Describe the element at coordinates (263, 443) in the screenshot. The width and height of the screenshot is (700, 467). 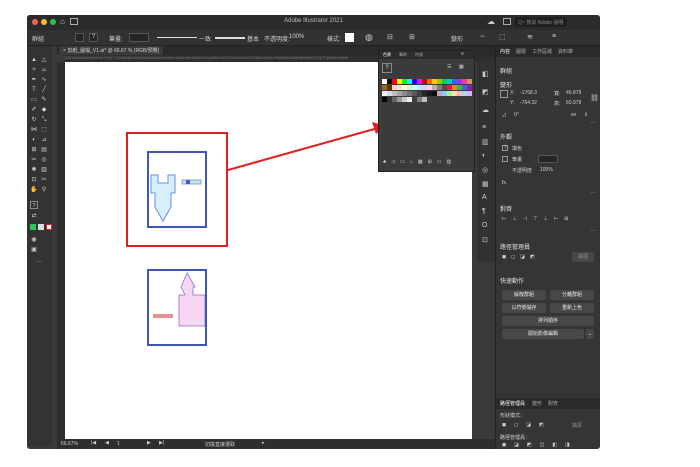
I see `status-menu-icon: ▸` at that location.